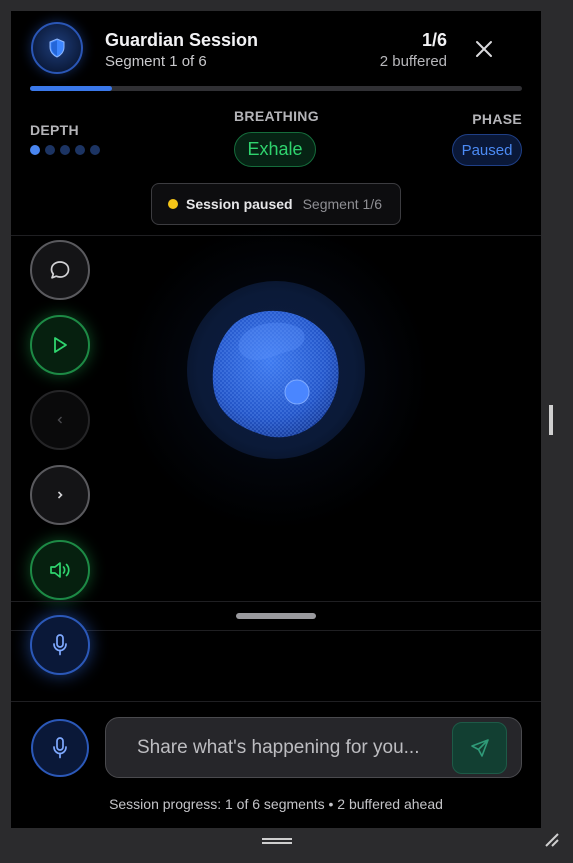 The height and width of the screenshot is (863, 573). I want to click on guardian-avatar, so click(57, 48).